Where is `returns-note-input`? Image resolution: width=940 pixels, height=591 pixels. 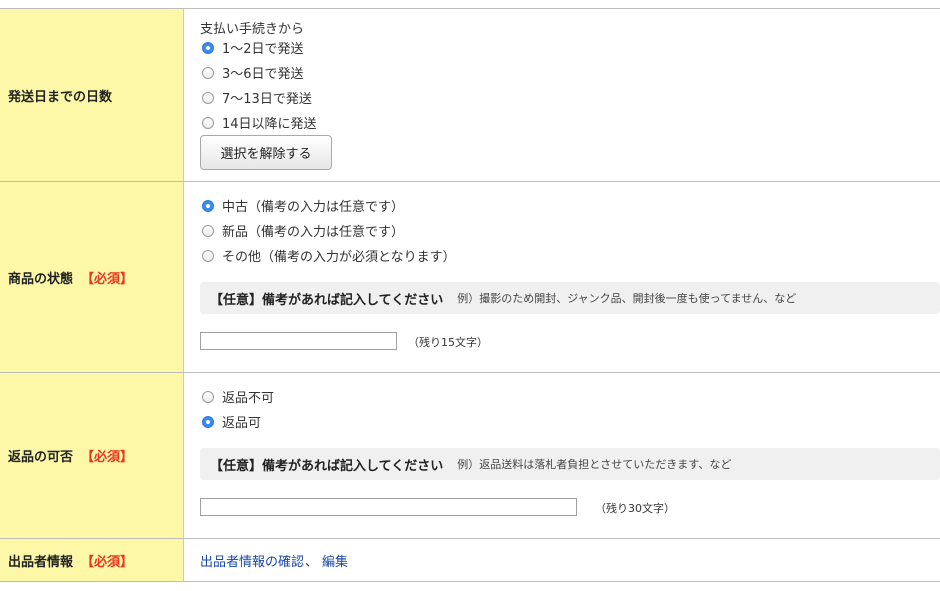 returns-note-input is located at coordinates (388, 507).